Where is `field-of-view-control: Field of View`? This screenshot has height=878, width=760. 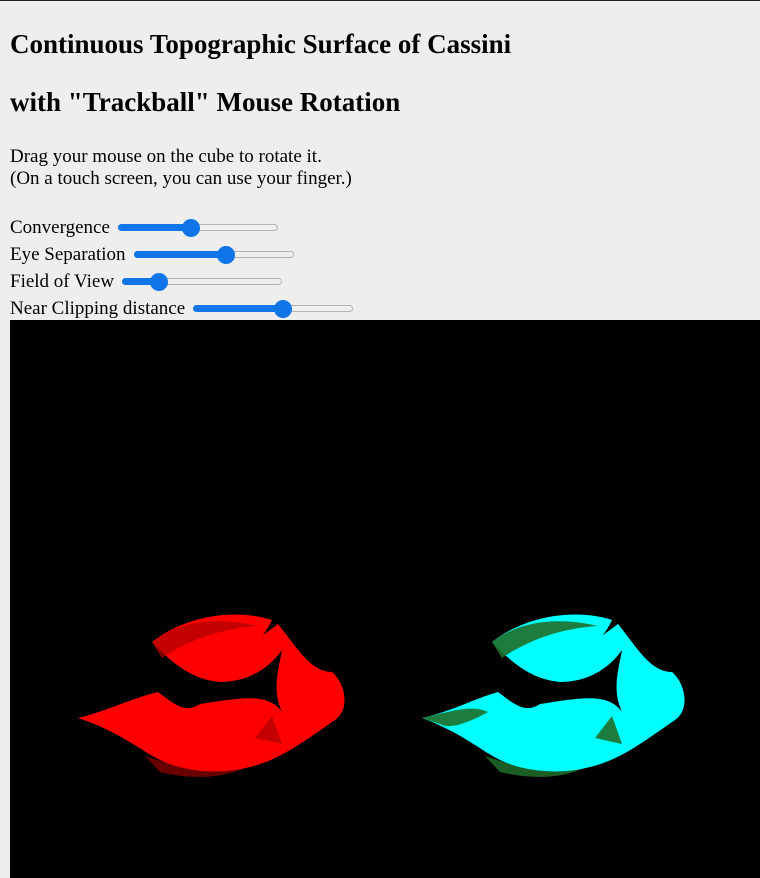 field-of-view-control: Field of View is located at coordinates (146, 282).